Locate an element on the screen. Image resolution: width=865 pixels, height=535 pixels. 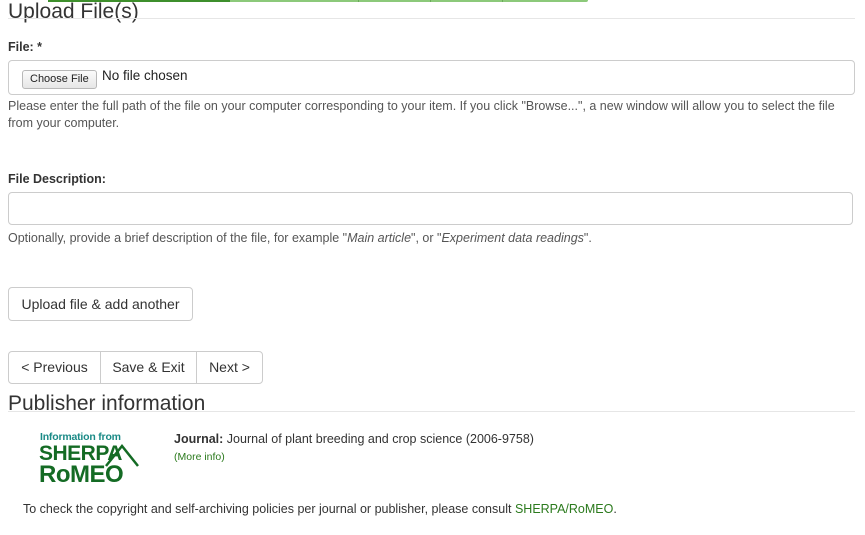
next-button: Next > is located at coordinates (229, 367).